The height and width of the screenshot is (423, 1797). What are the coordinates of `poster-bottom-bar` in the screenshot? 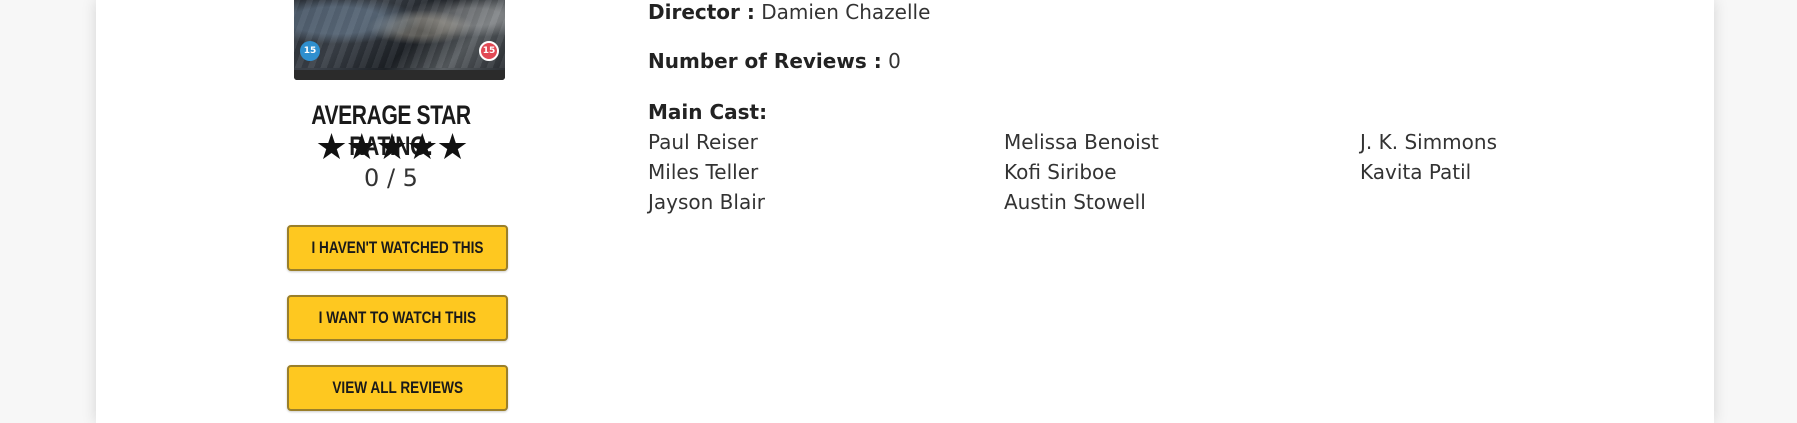 It's located at (399, 75).